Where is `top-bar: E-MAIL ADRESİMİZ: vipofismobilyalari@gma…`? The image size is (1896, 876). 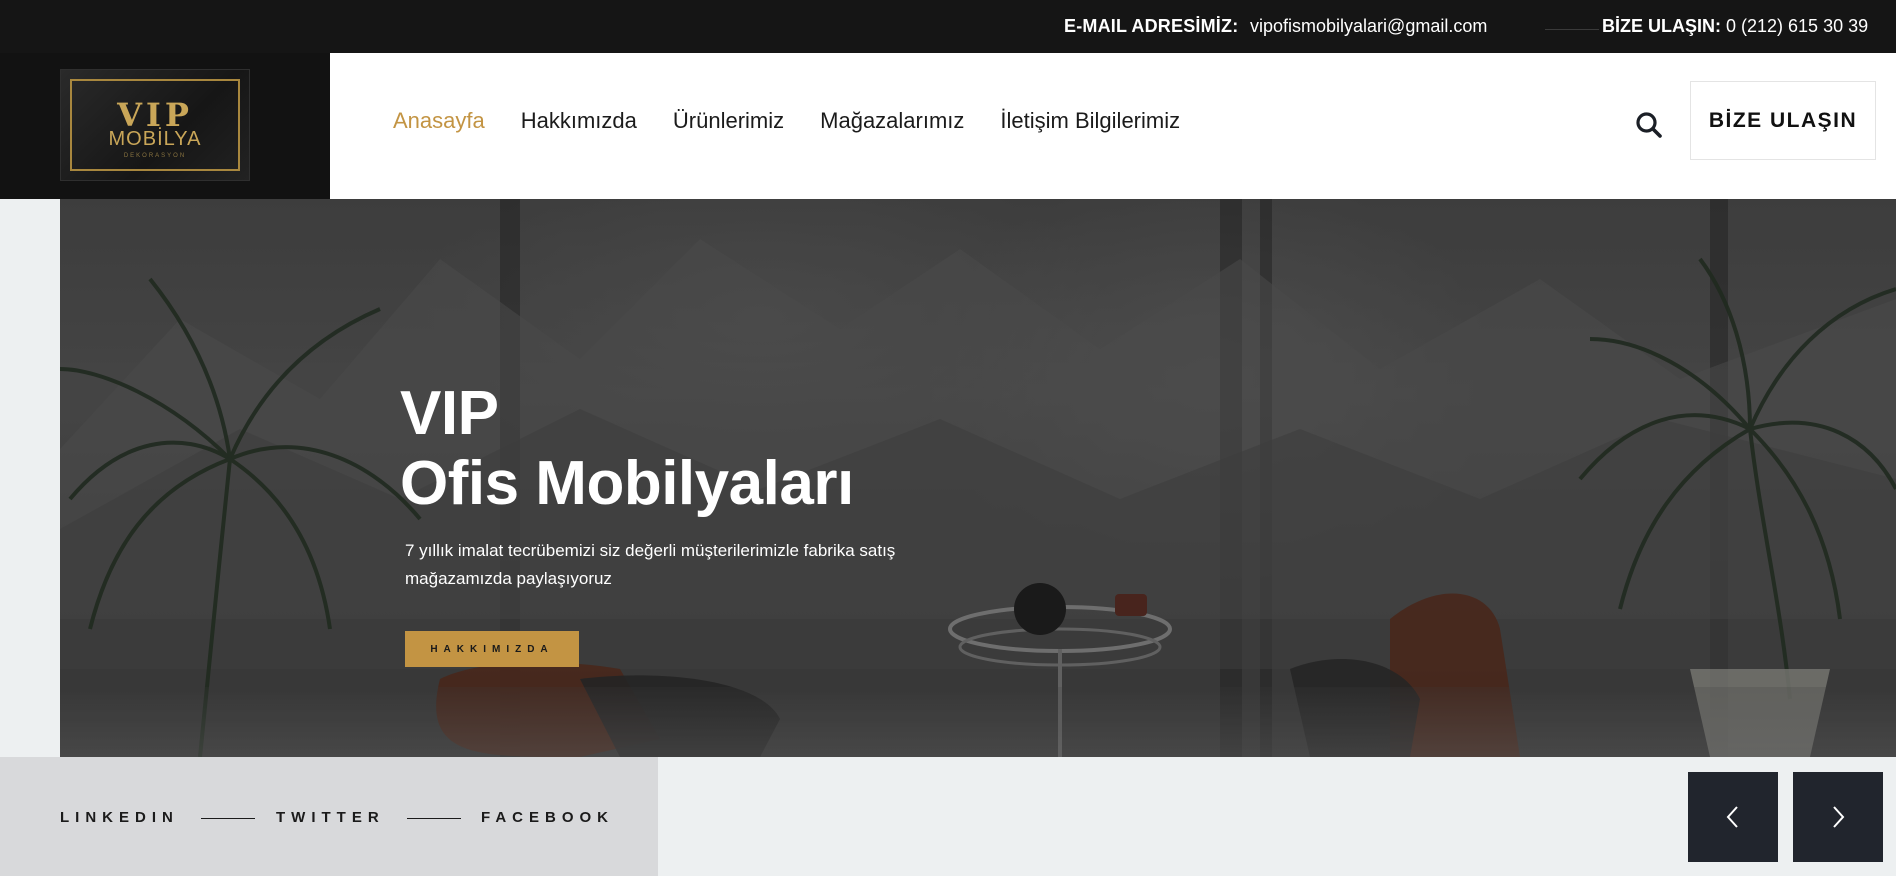
top-bar: E-MAIL ADRESİMİZ: vipofismobilyalari@gma… is located at coordinates (948, 26).